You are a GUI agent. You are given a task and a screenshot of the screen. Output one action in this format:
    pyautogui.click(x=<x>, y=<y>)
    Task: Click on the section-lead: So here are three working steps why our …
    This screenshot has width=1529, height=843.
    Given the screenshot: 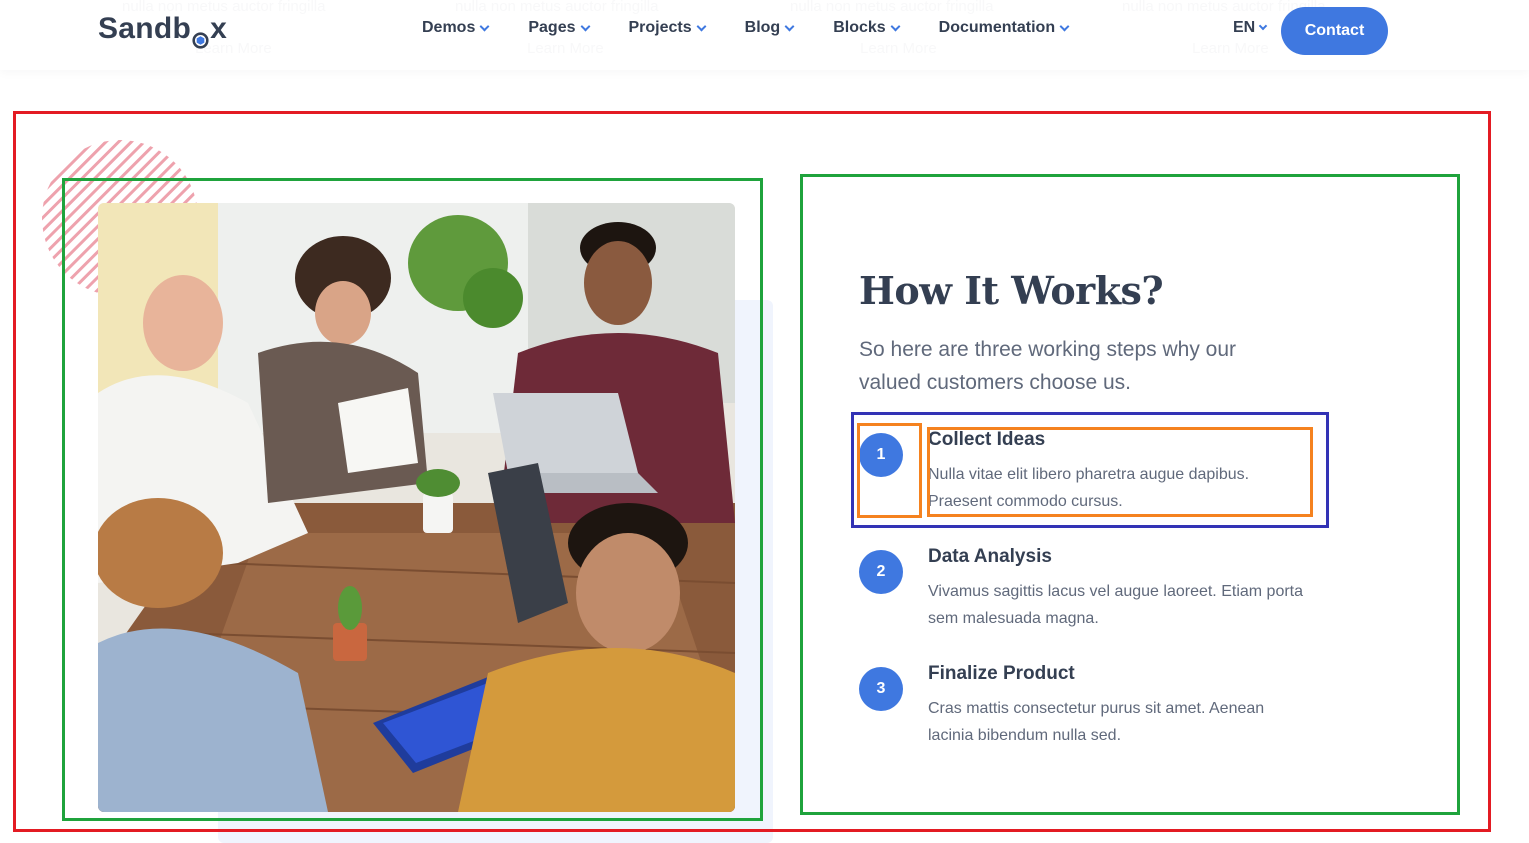 What is the action you would take?
    pyautogui.click(x=1048, y=366)
    